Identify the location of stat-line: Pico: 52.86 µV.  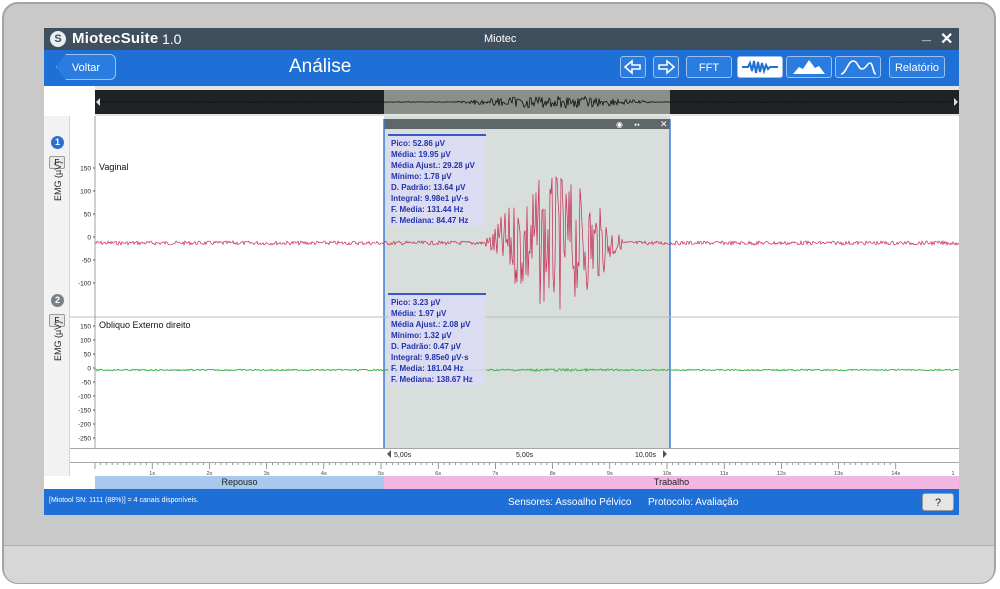
(418, 143).